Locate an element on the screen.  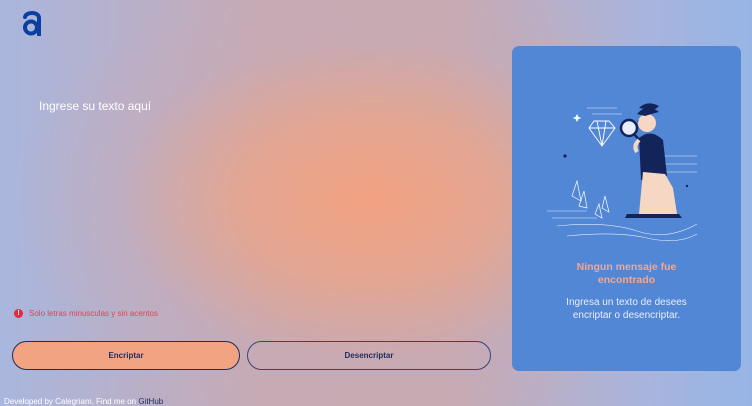
panel-title: Ningun mensaje fue encontrado is located at coordinates (626, 273).